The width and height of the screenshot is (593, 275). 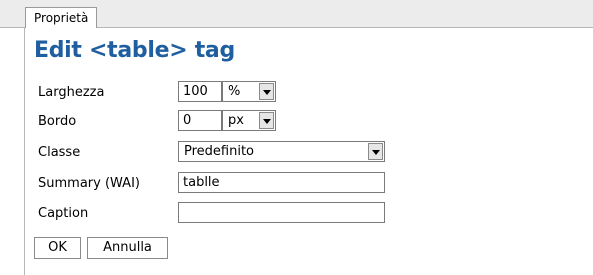 I want to click on width-unit-value: %, so click(x=234, y=91).